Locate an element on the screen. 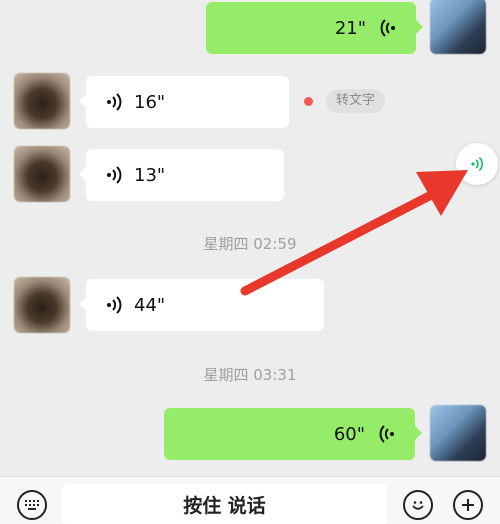  keyboard-icon is located at coordinates (32, 505).